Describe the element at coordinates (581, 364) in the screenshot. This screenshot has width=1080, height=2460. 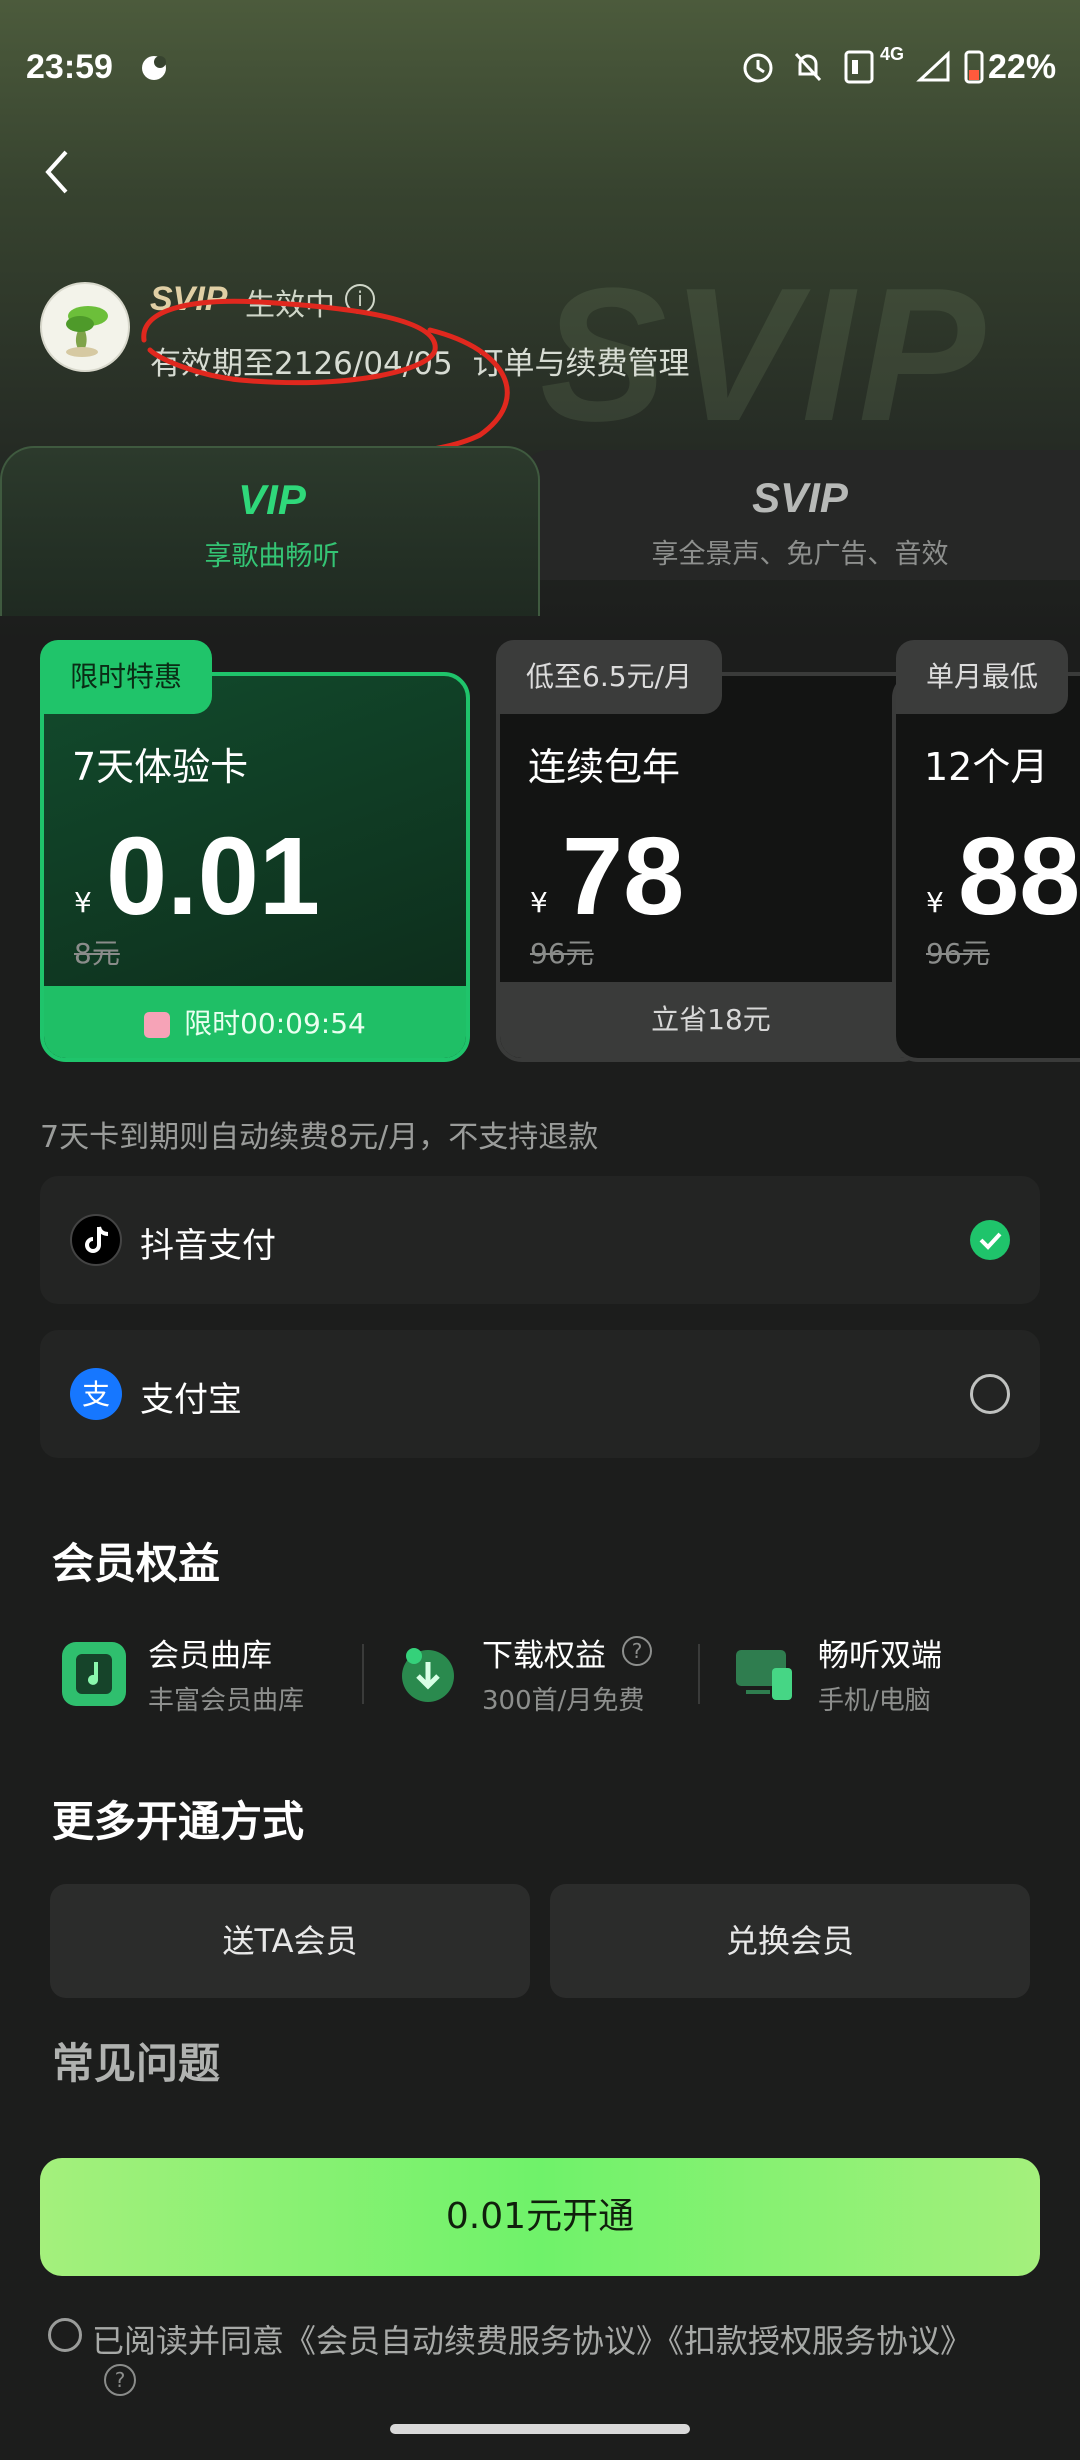
I see `order-manage-link: 订单与续费管理` at that location.